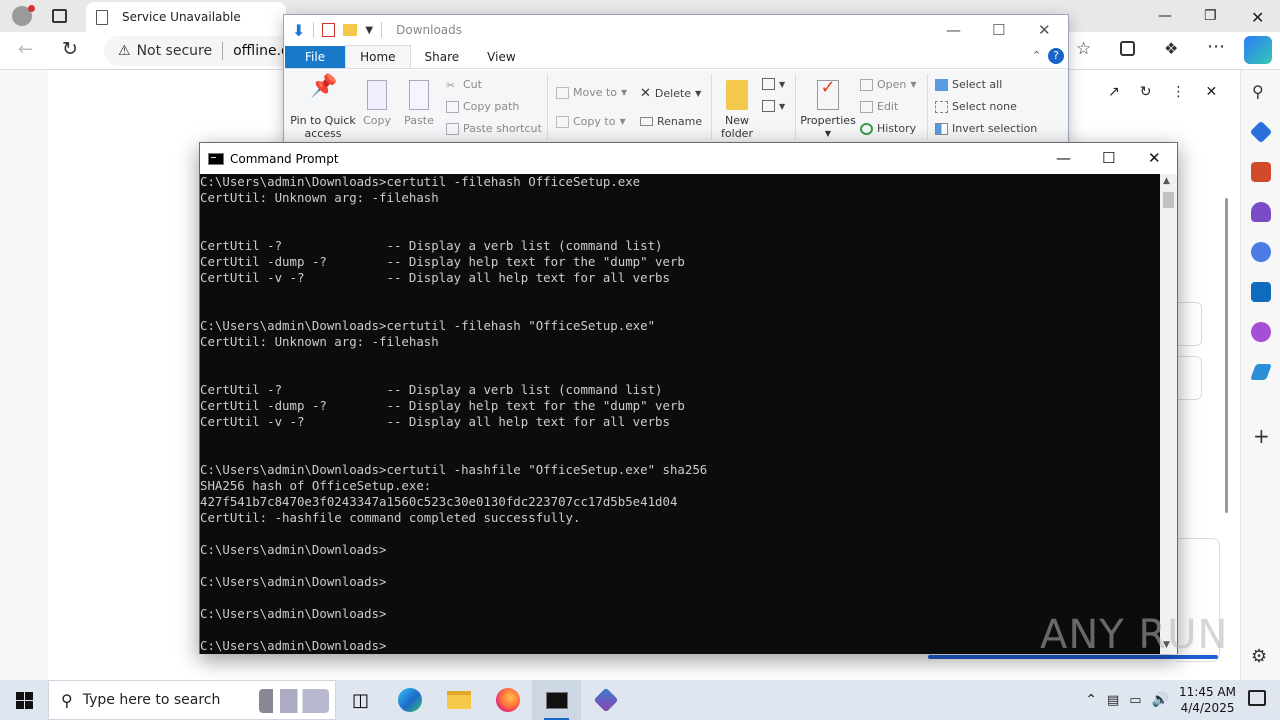 Image resolution: width=1280 pixels, height=720 pixels. What do you see at coordinates (670, 93) in the screenshot?
I see `delete-button: ✕ Delete ▼` at bounding box center [670, 93].